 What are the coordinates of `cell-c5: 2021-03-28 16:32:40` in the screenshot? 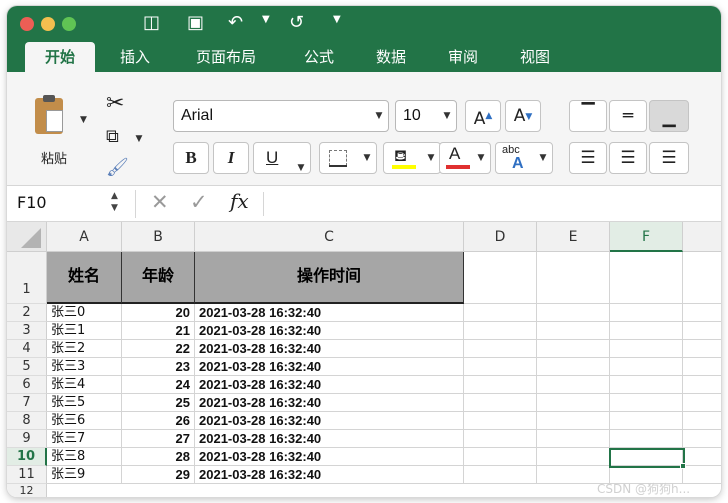 It's located at (329, 367).